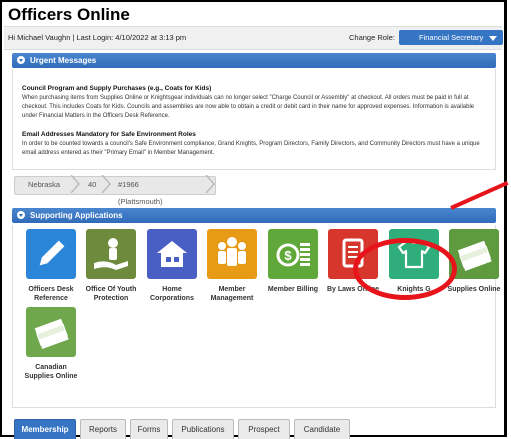 The image size is (511, 439). I want to click on people-icon, so click(232, 254).